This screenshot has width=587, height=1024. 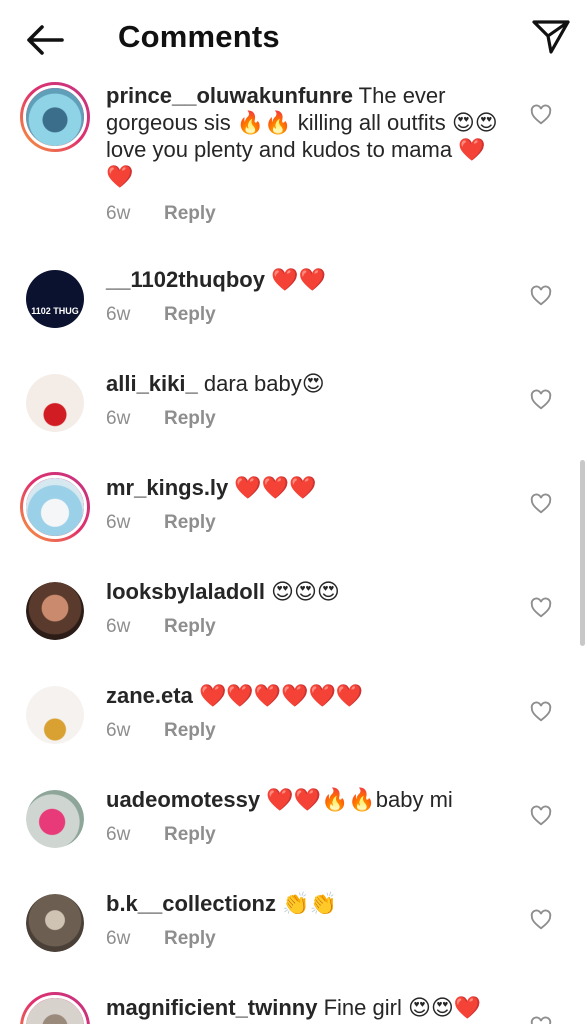 What do you see at coordinates (356, 799) in the screenshot?
I see `comment-text: ❤️❤️🔥🔥baby mi` at bounding box center [356, 799].